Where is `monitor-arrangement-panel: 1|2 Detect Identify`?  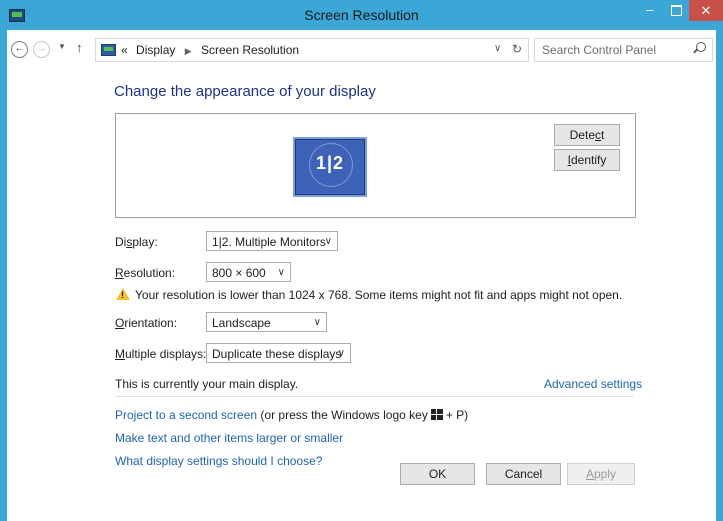
monitor-arrangement-panel: 1|2 Detect Identify is located at coordinates (375, 165).